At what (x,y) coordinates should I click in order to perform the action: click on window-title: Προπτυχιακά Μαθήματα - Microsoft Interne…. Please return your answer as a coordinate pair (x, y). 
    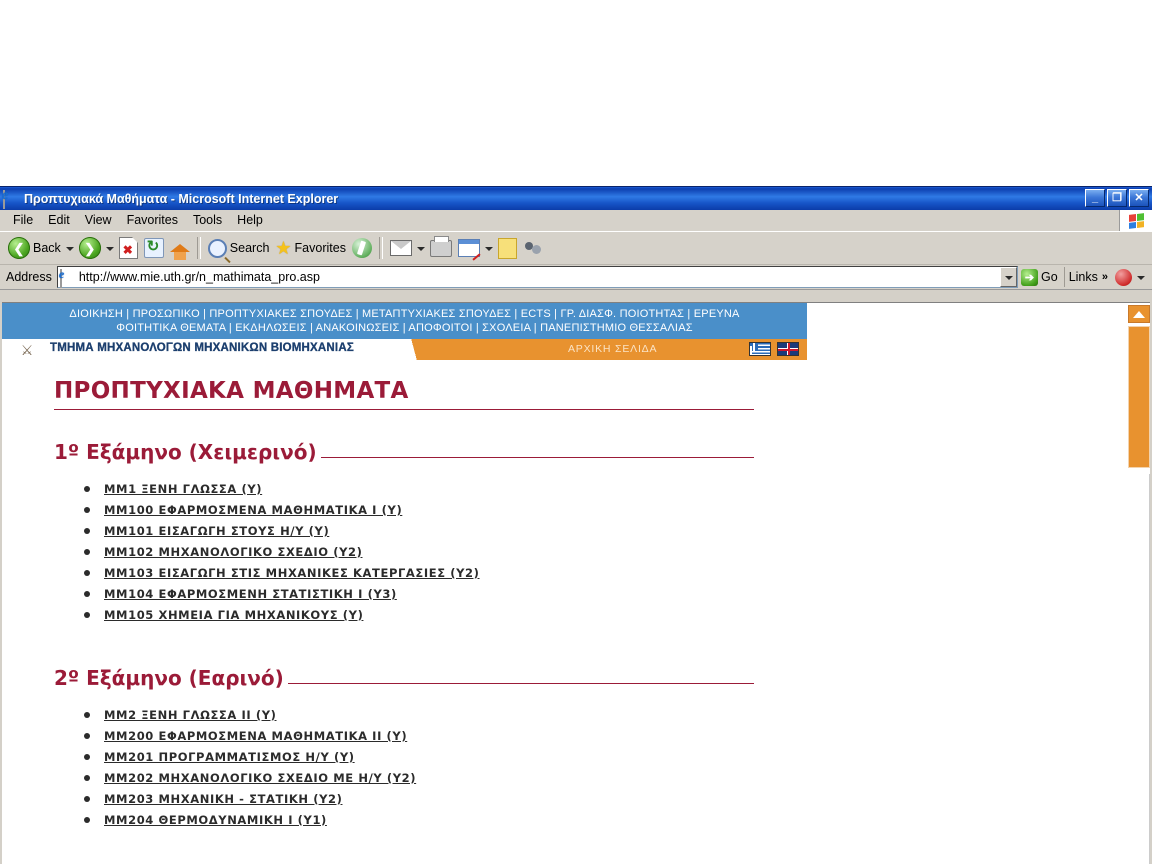
    Looking at the image, I should click on (181, 198).